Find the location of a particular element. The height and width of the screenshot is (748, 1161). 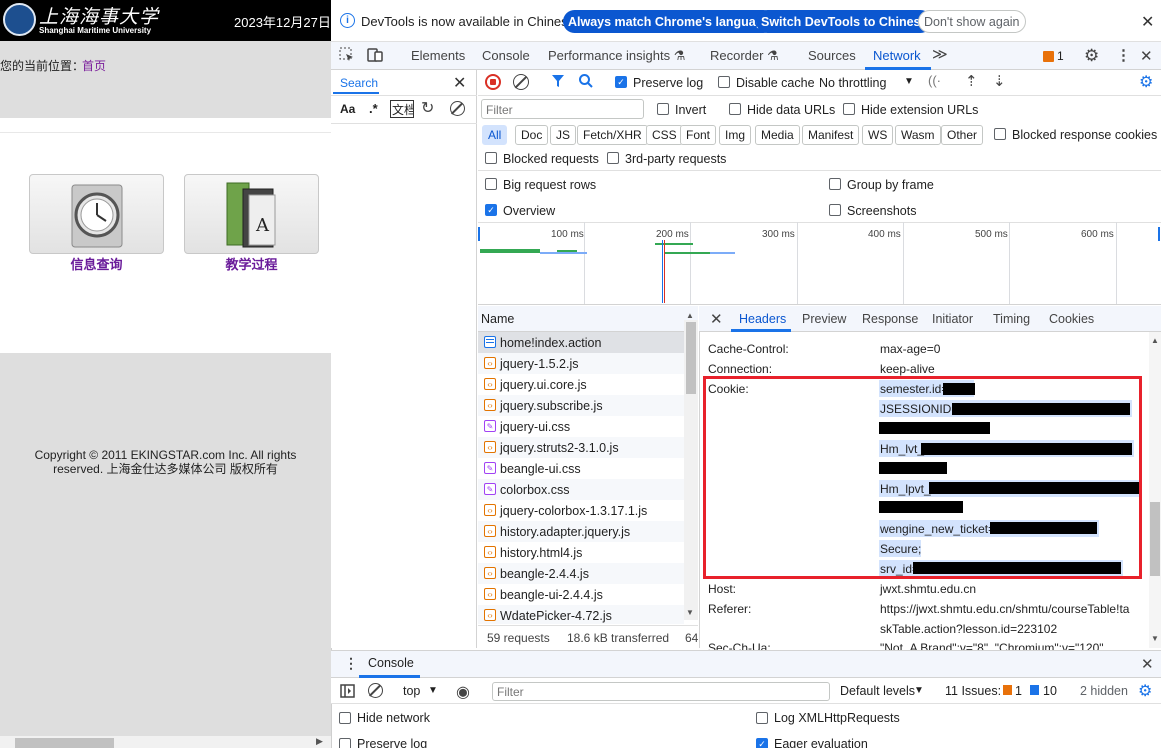

close-devtools-icon: ✕ is located at coordinates (1146, 56).